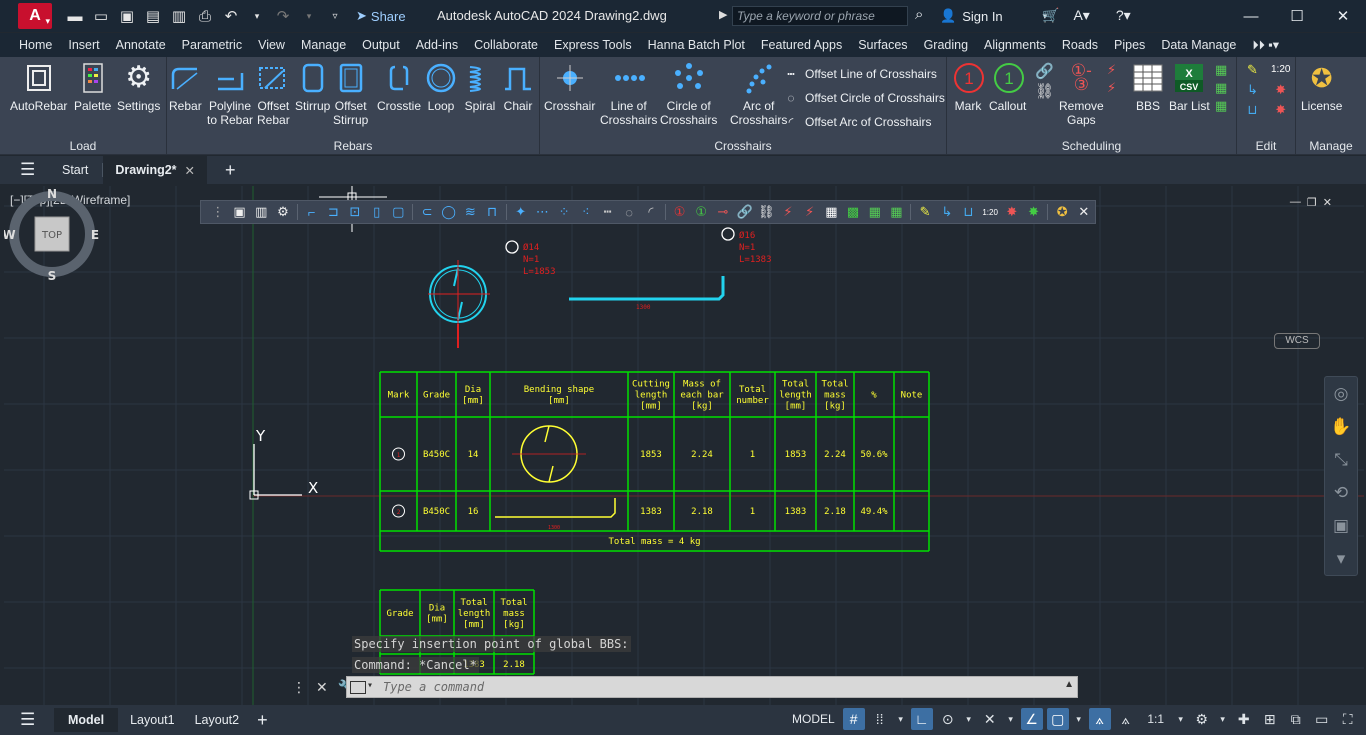 Image resolution: width=1366 pixels, height=735 pixels. I want to click on offset-line-of-crosshairs-button: ┅ Offset Line of Crosshairs, so click(859, 74).